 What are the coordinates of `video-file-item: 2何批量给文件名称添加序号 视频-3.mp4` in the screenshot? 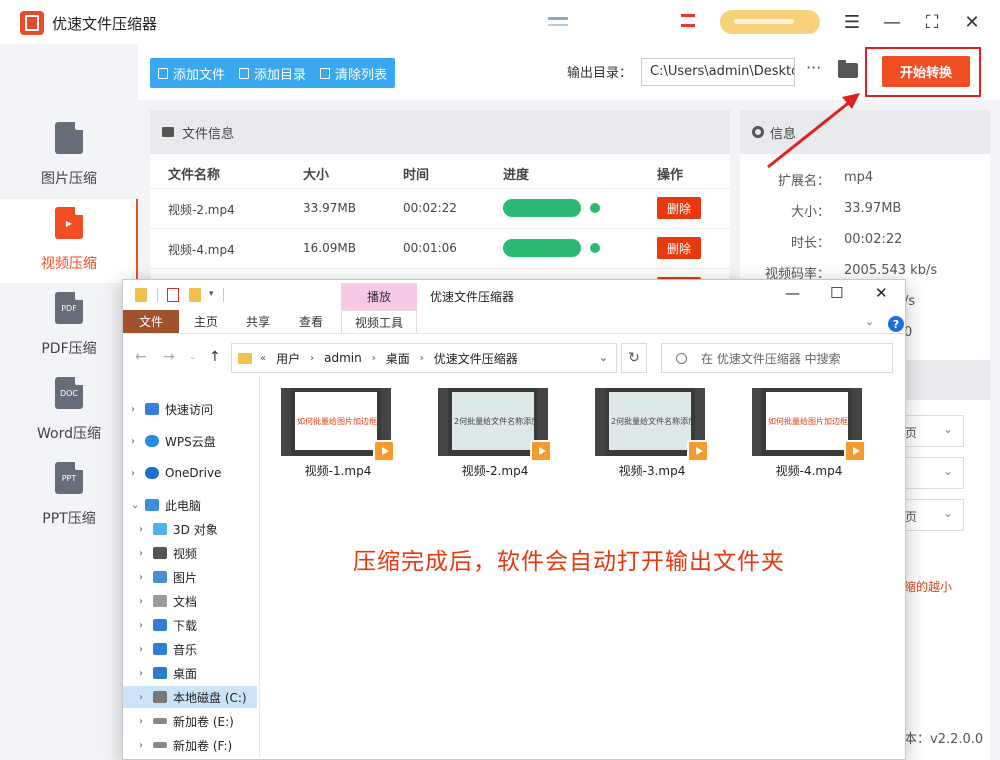 It's located at (652, 436).